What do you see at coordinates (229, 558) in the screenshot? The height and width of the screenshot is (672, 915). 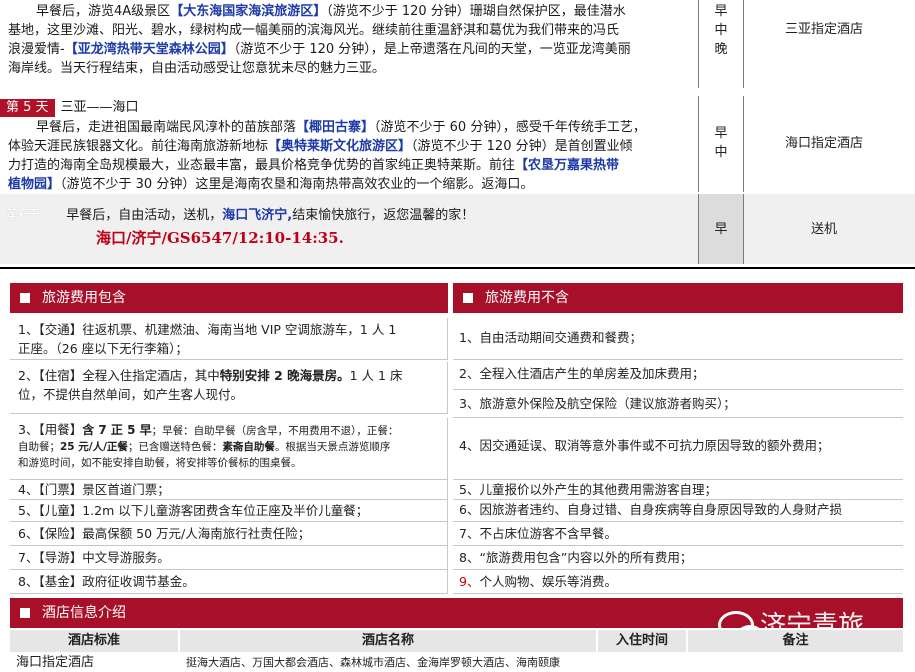 I see `included-item-7: 7、【导游】中文导游服务。` at bounding box center [229, 558].